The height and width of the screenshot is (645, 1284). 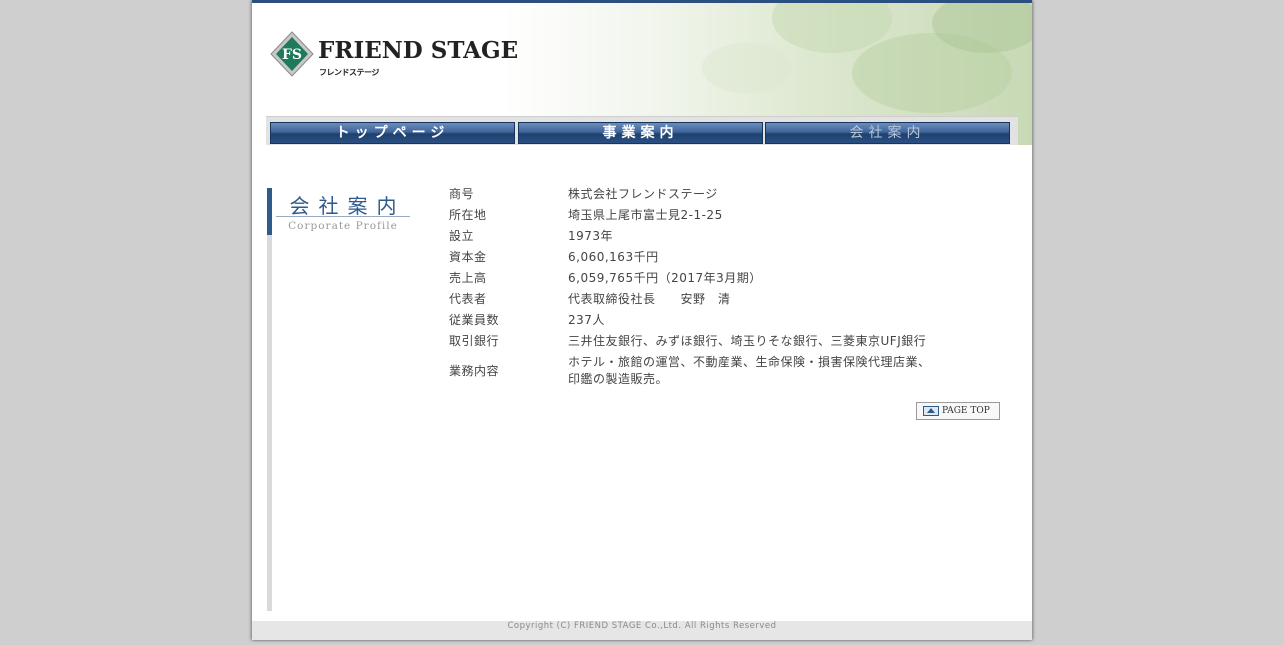 What do you see at coordinates (474, 370) in the screenshot?
I see `row-label: 業務内容` at bounding box center [474, 370].